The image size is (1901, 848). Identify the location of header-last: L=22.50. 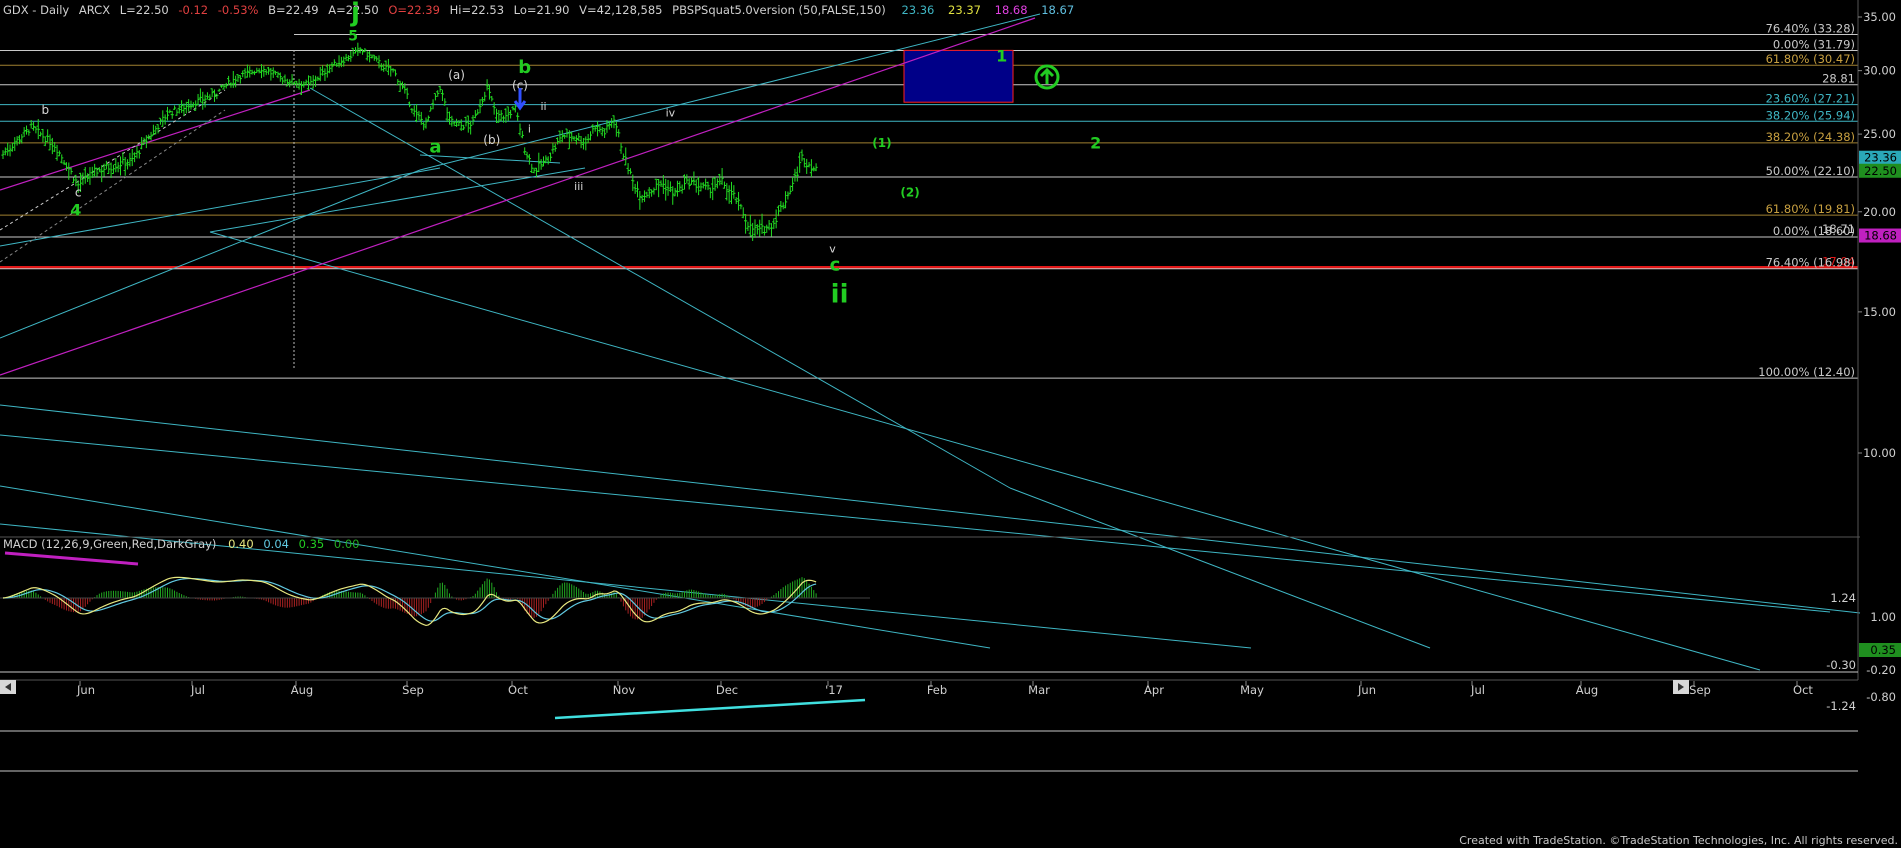
(144, 10).